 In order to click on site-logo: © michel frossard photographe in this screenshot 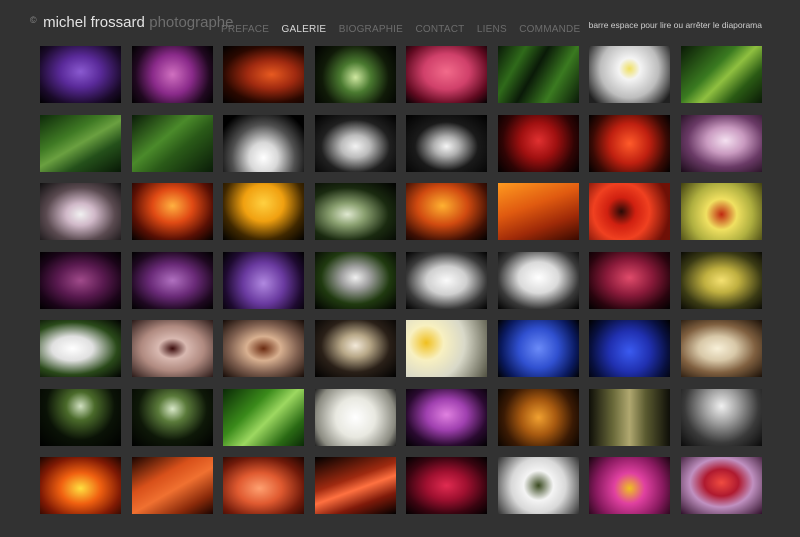, I will do `click(132, 23)`.